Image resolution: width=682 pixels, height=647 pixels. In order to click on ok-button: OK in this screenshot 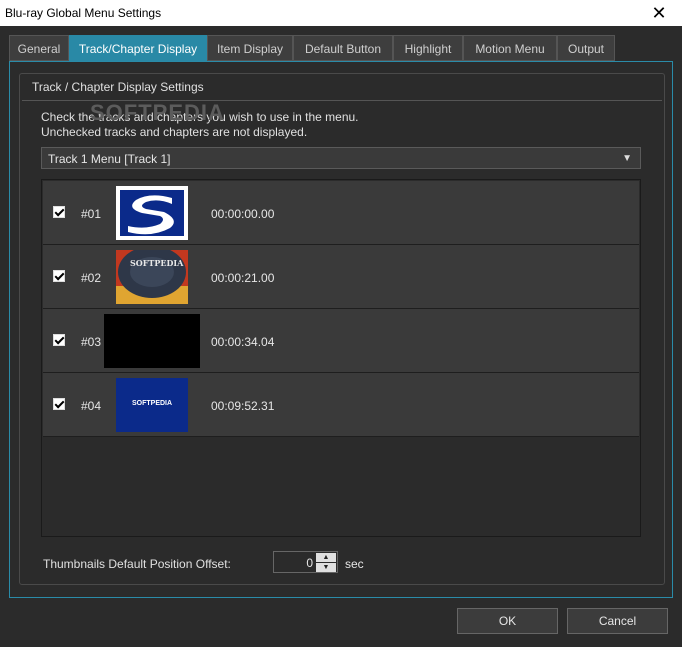, I will do `click(507, 621)`.